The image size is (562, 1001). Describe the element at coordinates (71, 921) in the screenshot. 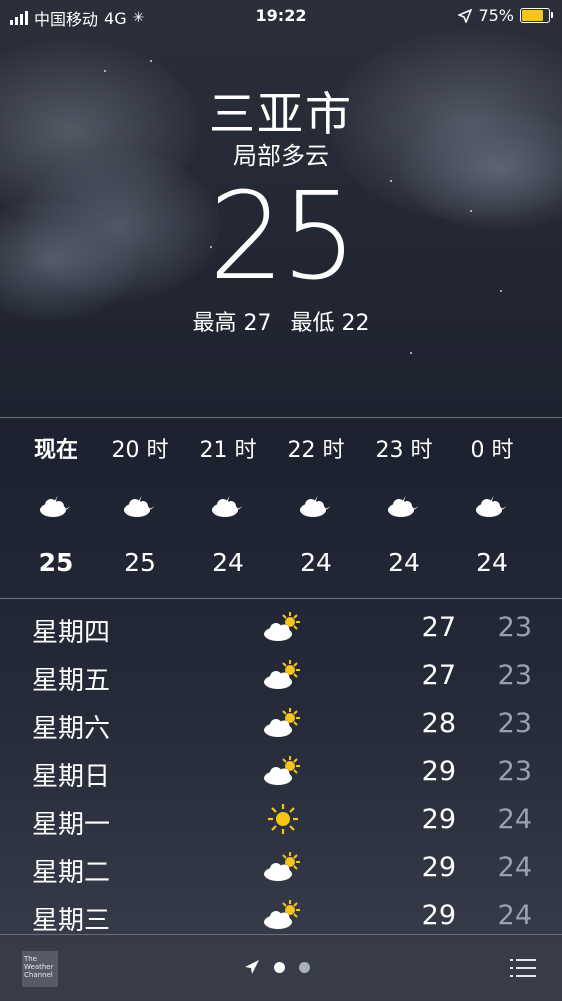

I see `day-name: 星期三` at that location.